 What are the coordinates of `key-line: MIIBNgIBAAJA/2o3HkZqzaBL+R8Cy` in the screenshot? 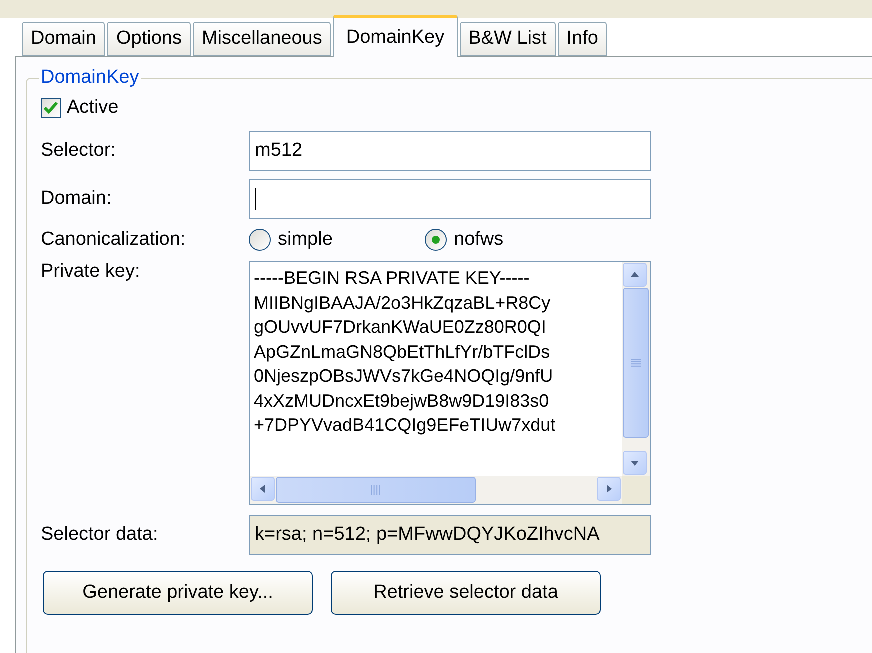 It's located at (403, 303).